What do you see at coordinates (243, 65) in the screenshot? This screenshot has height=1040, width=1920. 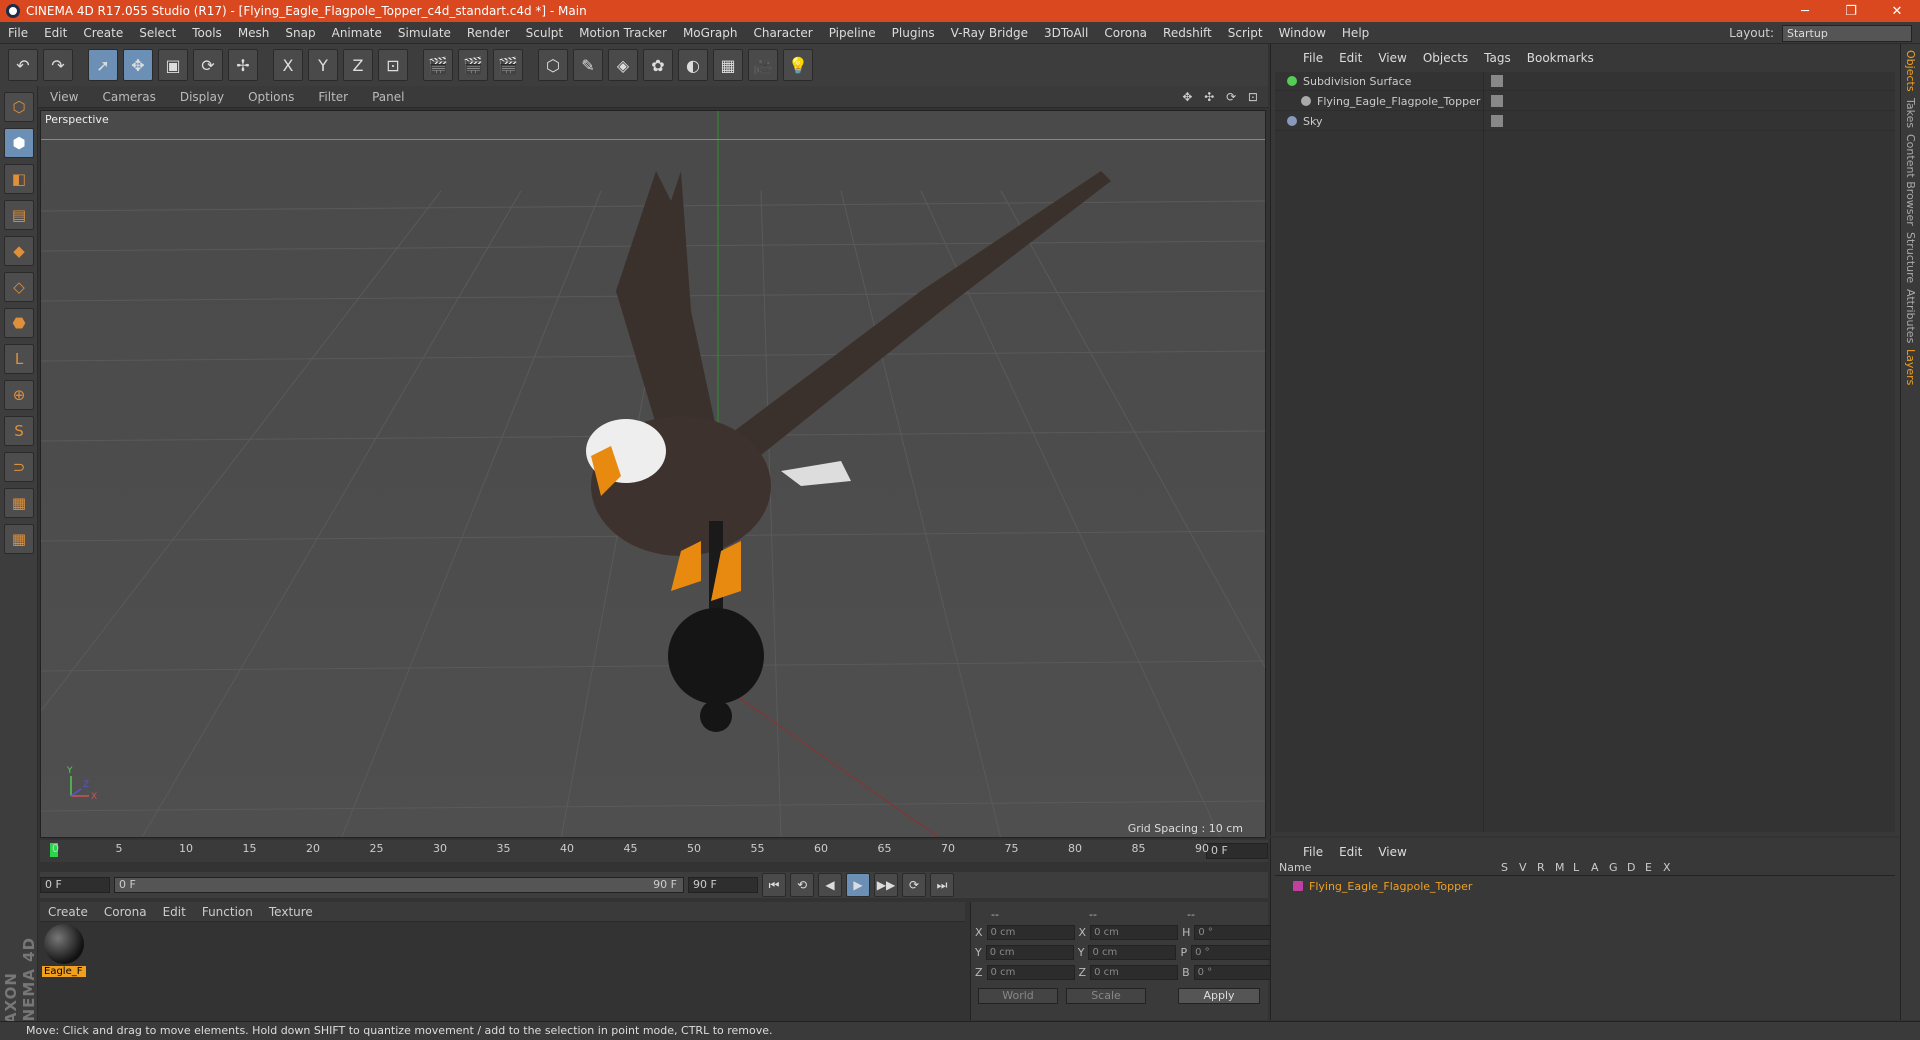 I see `live-select-icon: ✢` at bounding box center [243, 65].